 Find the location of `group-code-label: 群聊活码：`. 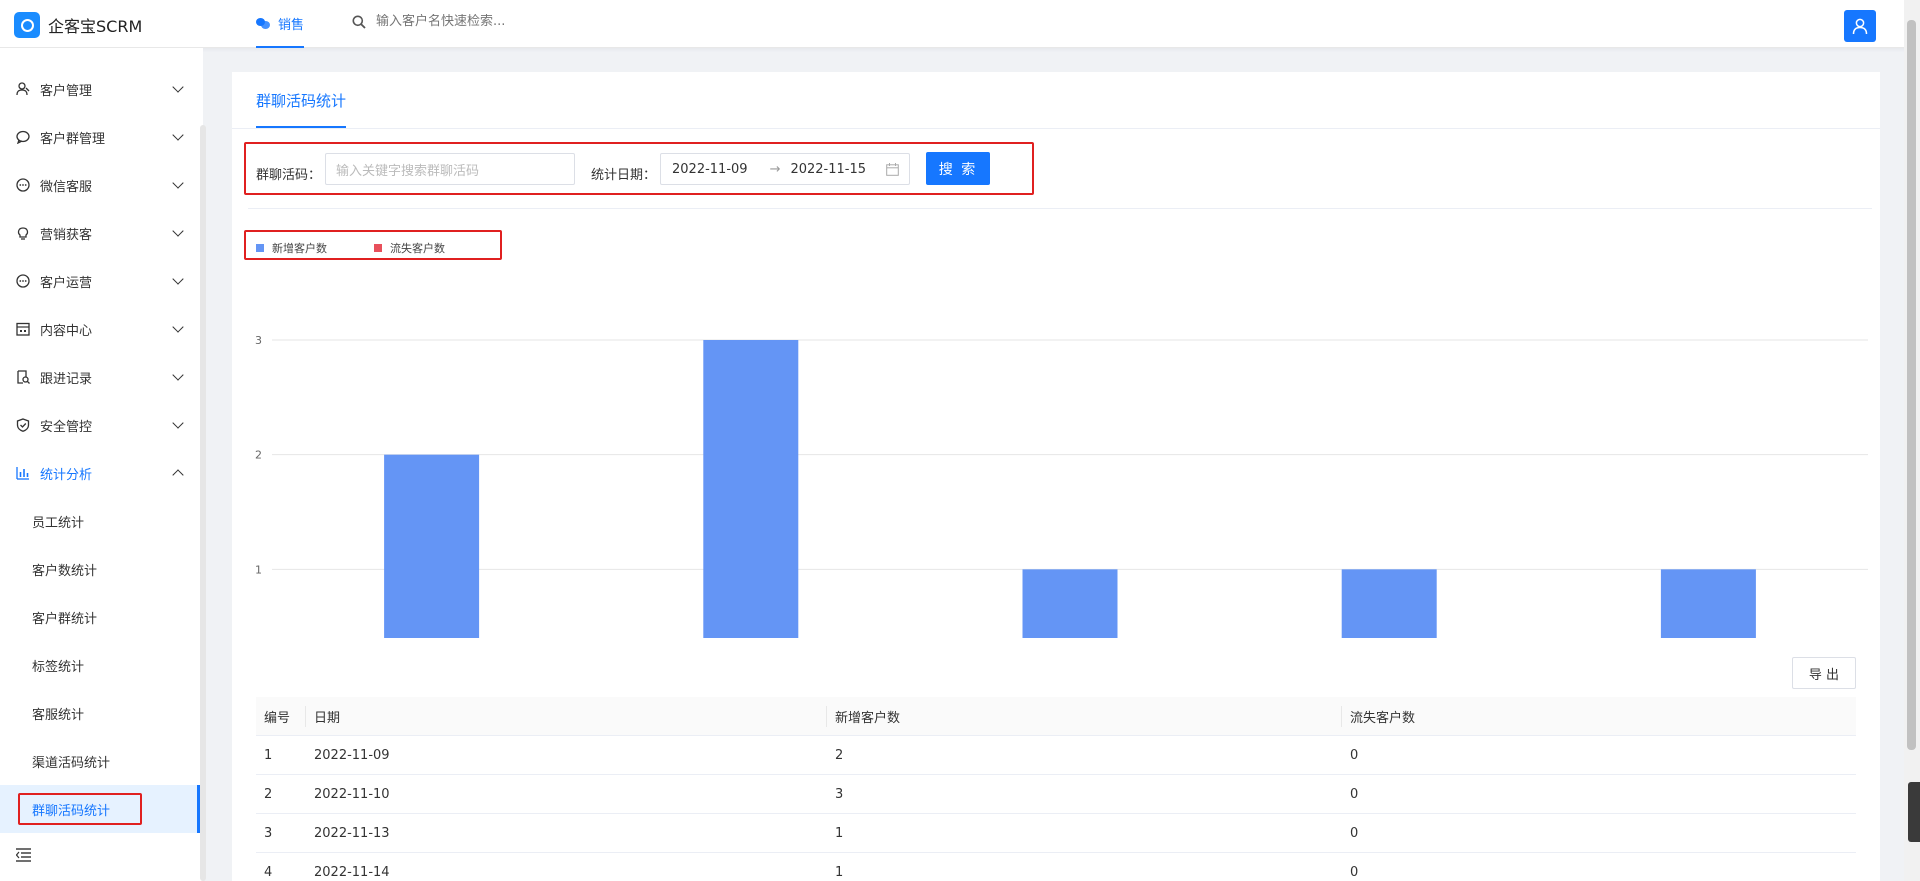

group-code-label: 群聊活码： is located at coordinates (289, 175).